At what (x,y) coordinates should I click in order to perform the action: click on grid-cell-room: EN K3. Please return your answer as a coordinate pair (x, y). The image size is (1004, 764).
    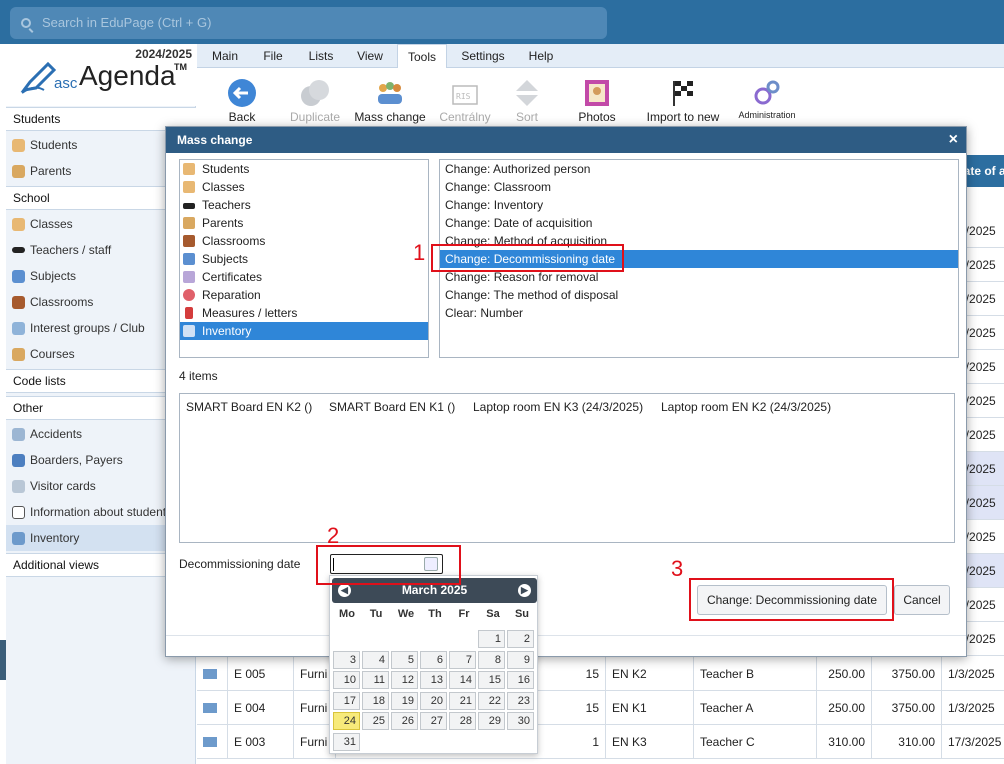
    Looking at the image, I should click on (650, 742).